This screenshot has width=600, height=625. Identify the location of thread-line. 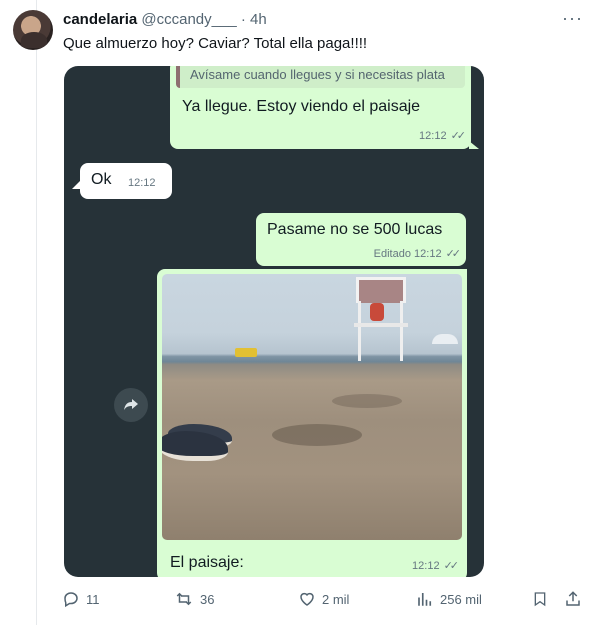
(36, 312).